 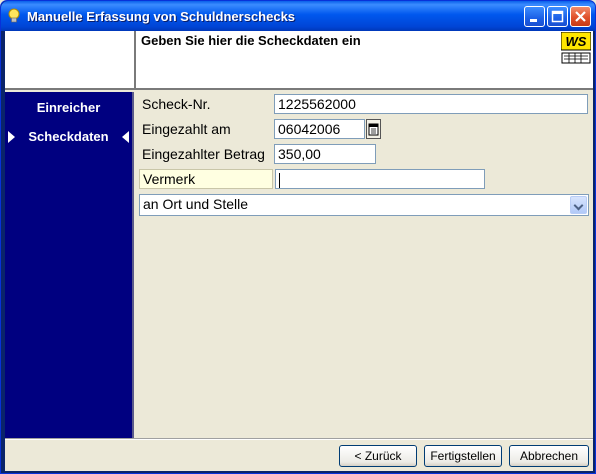 I want to click on ws-logo: WS, so click(x=576, y=48).